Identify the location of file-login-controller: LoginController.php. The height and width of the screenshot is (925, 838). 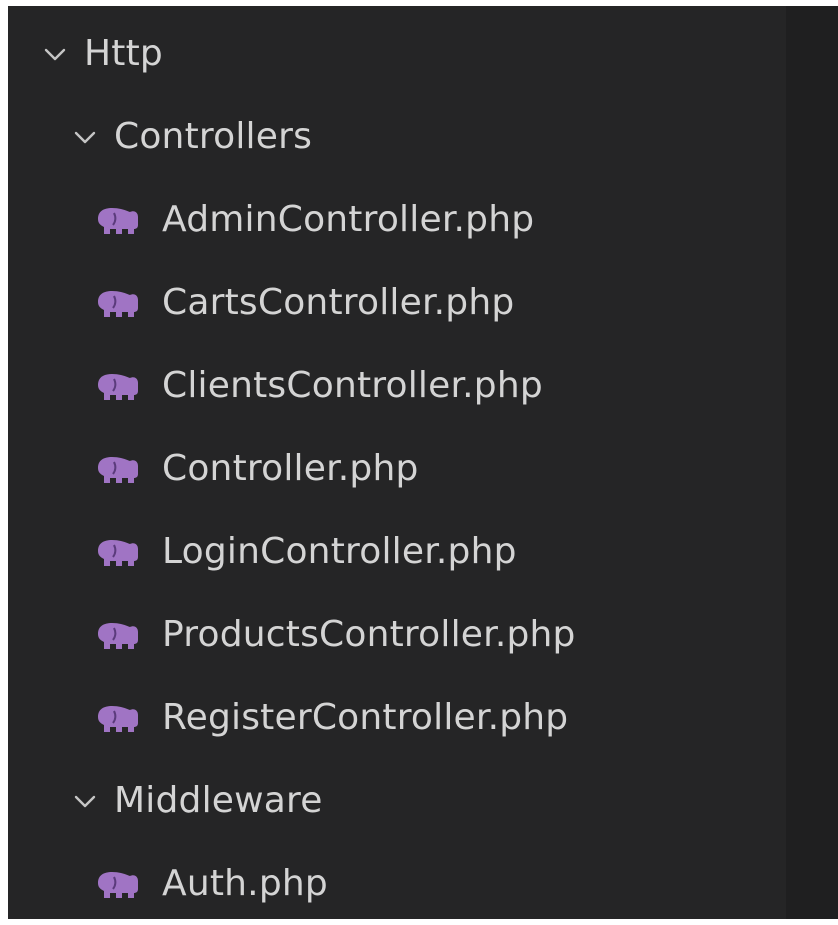
(423, 551).